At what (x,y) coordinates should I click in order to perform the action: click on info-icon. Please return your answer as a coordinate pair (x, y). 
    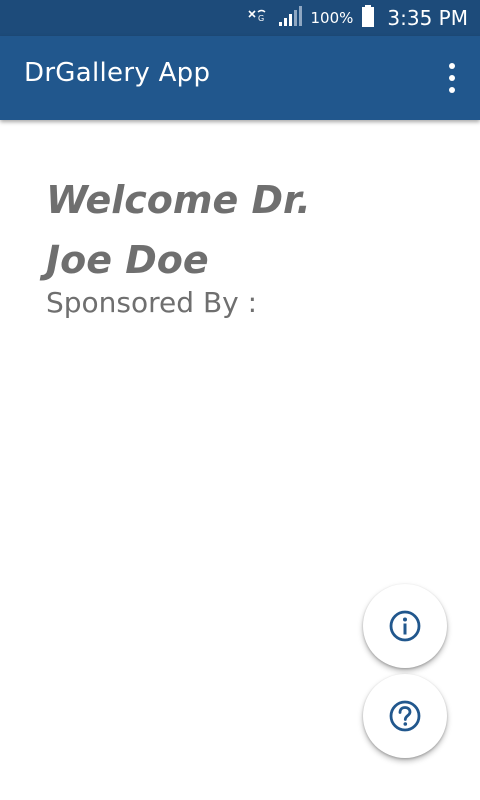
    Looking at the image, I should click on (405, 626).